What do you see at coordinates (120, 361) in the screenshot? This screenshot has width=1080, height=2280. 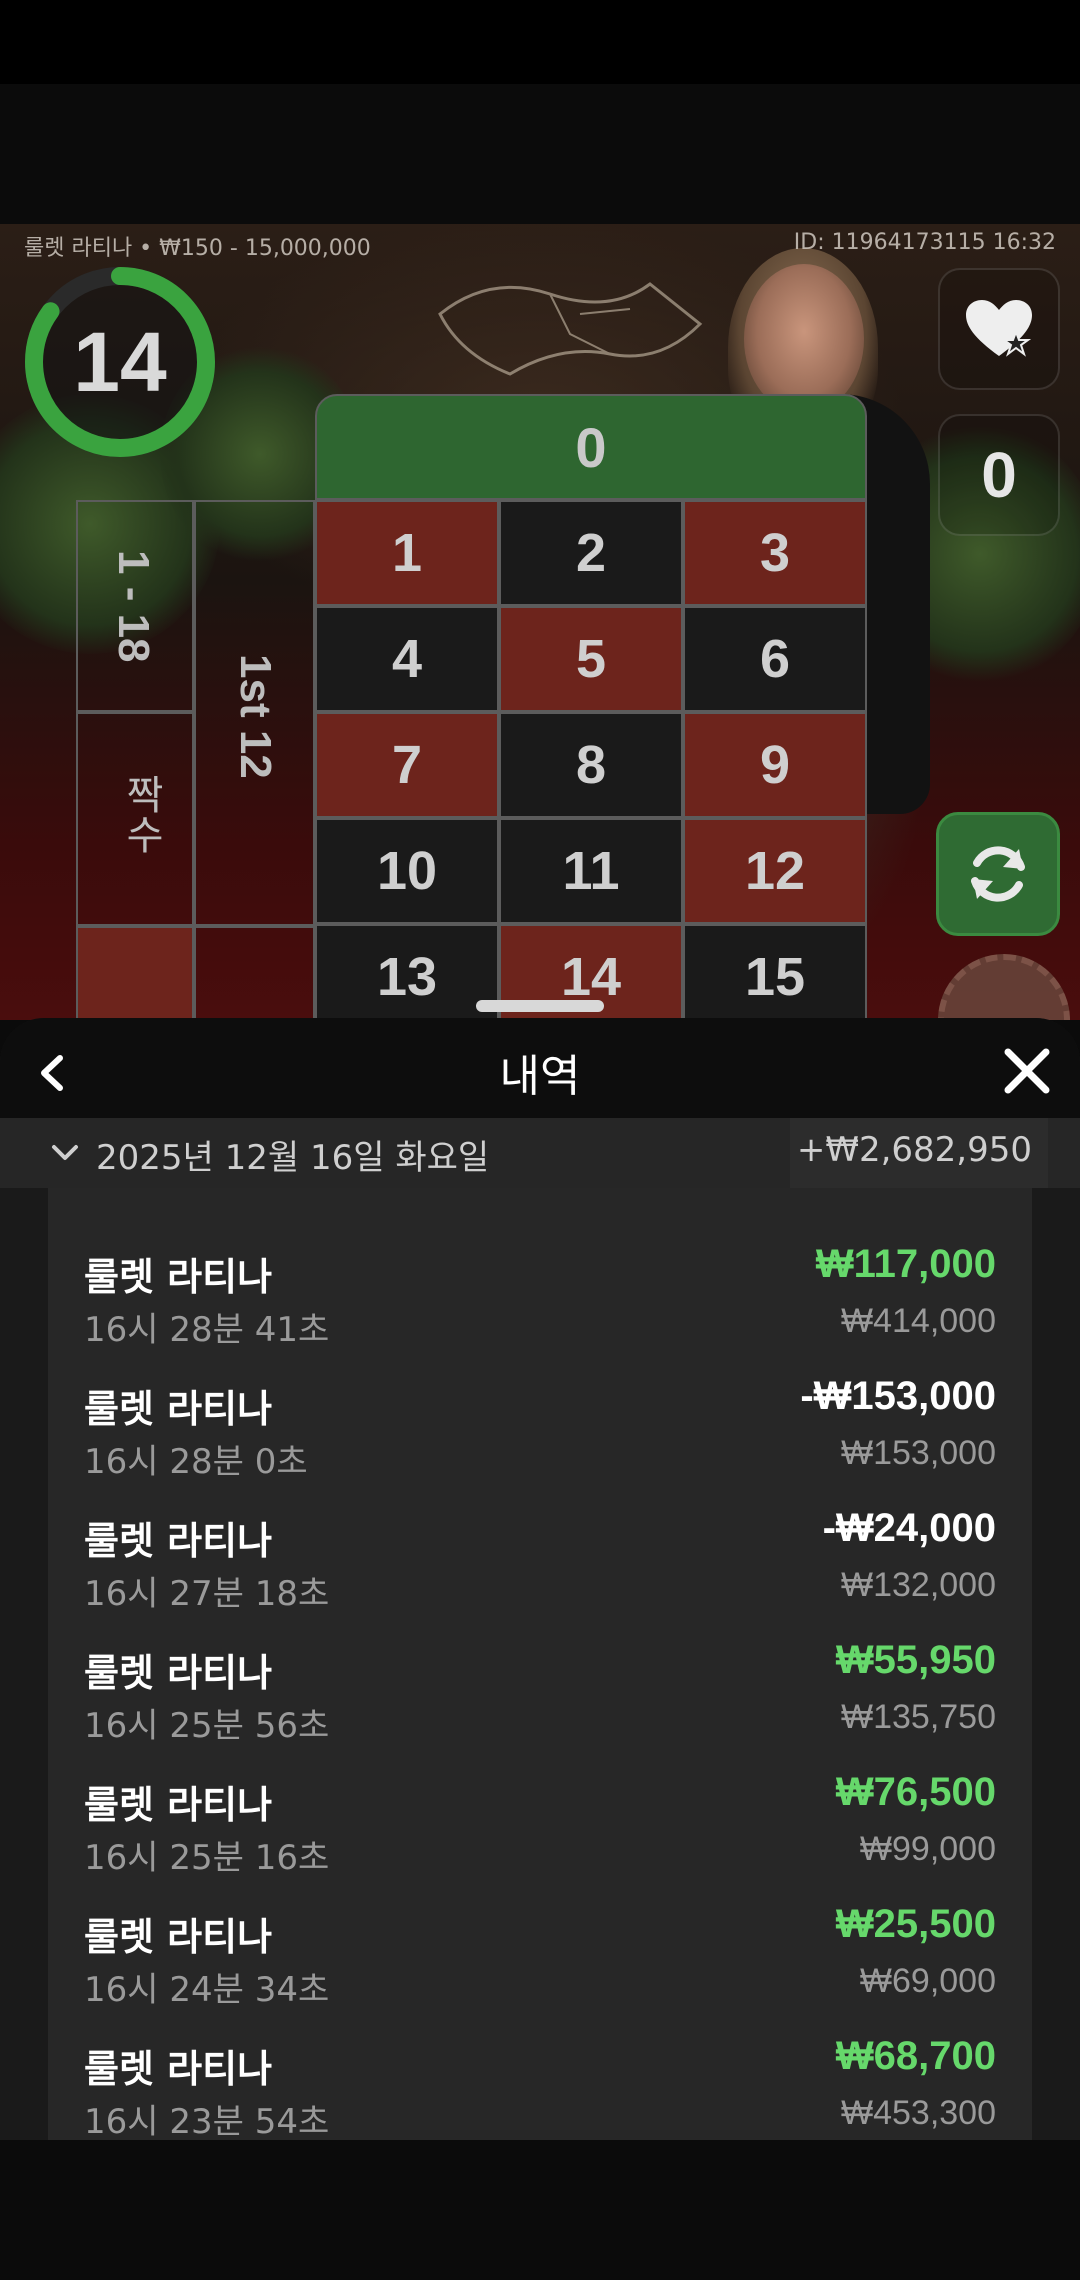 I see `countdown-timer-value: 14` at bounding box center [120, 361].